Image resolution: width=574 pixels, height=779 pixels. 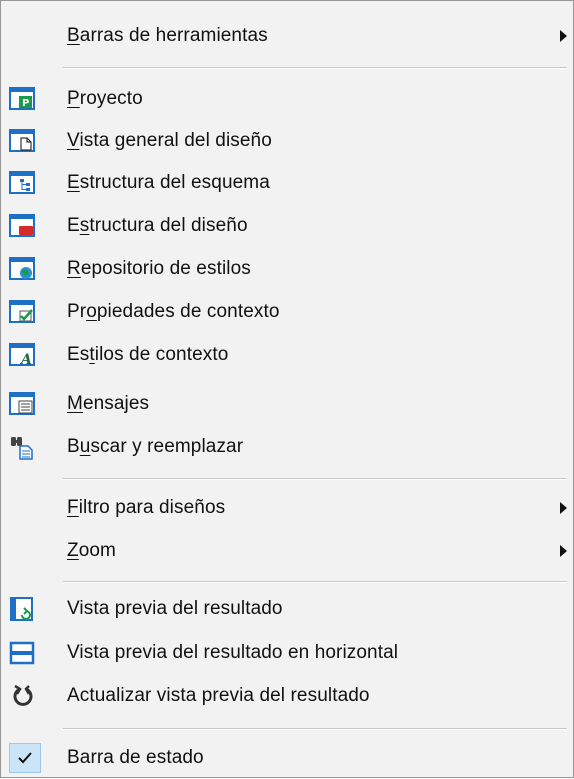 I want to click on design-tree-icon, so click(x=22, y=226).